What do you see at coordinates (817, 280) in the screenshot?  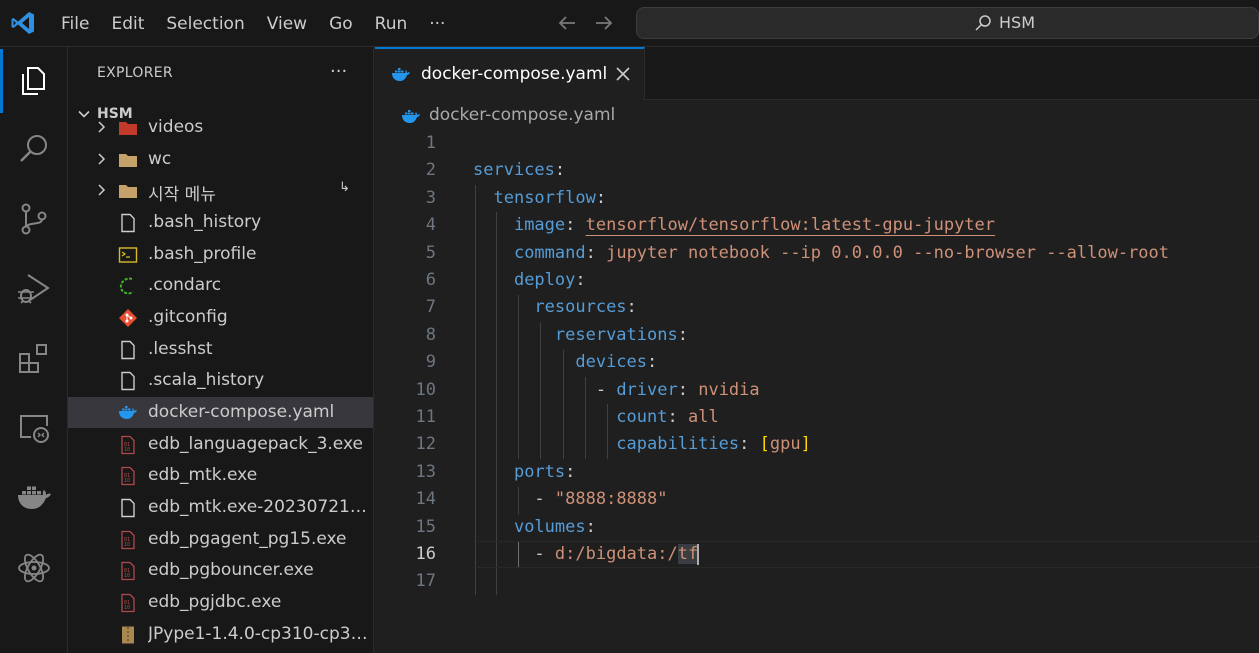 I see `code-line: 6 deploy:` at bounding box center [817, 280].